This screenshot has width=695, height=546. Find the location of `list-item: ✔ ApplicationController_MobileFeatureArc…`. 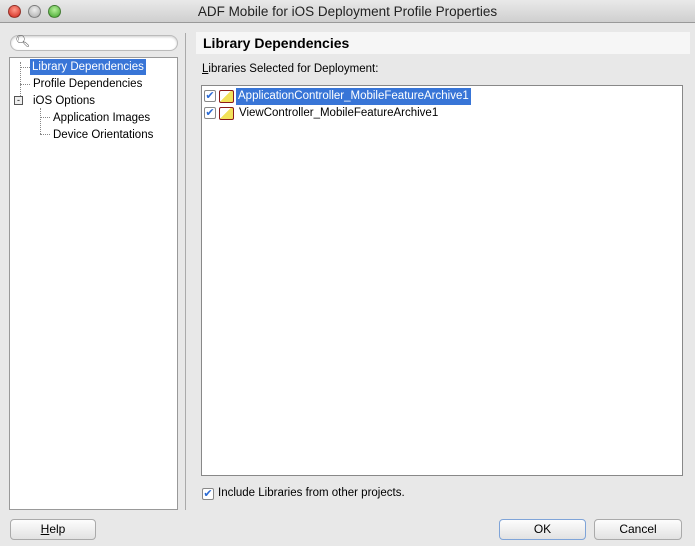

list-item: ✔ ApplicationController_MobileFeatureArc… is located at coordinates (337, 96).